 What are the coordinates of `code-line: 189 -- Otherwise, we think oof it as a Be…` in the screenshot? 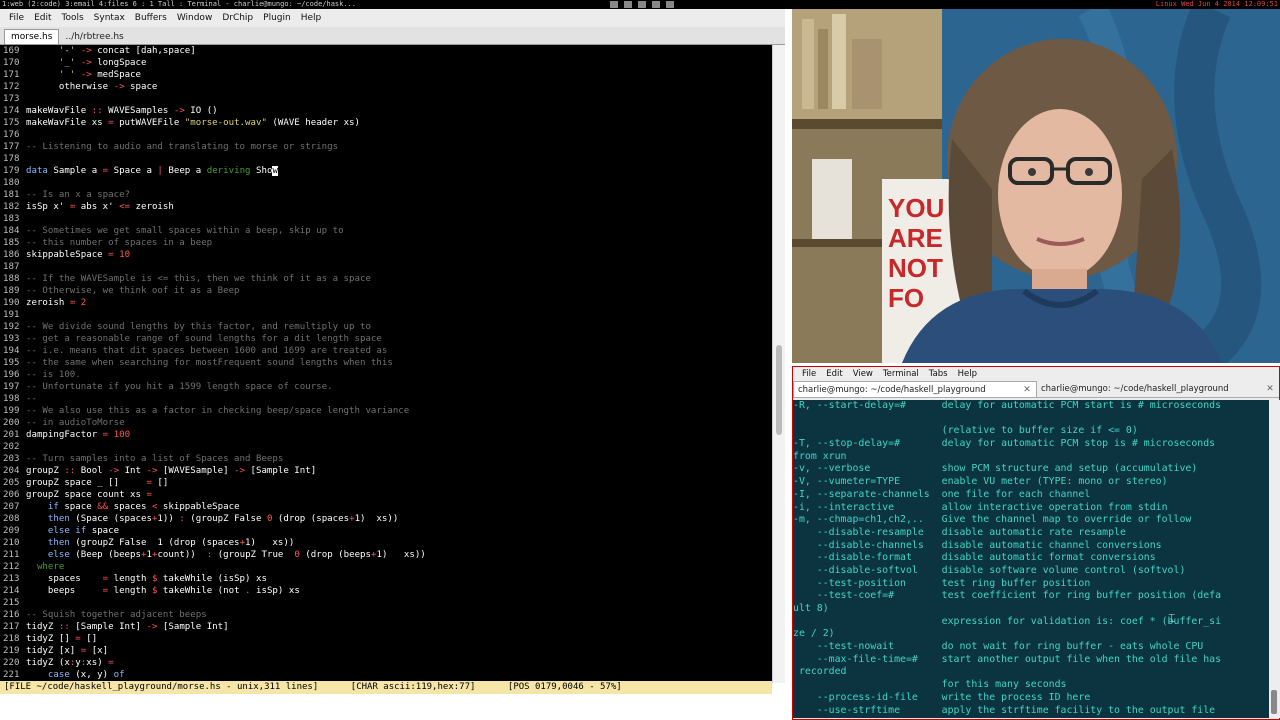 It's located at (386, 291).